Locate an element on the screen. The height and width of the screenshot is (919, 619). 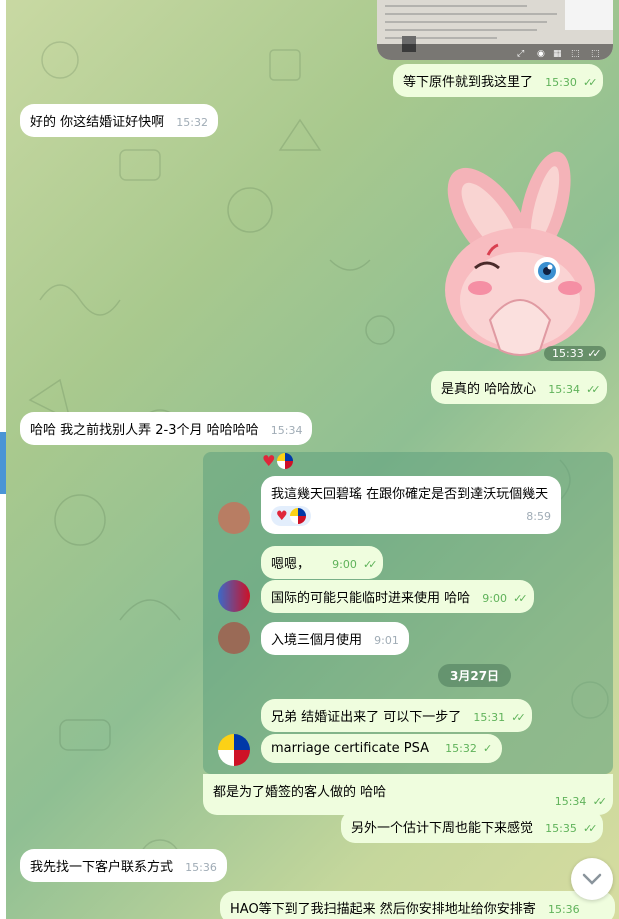
message-text: 兄弟 结婚证出来了 可以下一步了 is located at coordinates (366, 717).